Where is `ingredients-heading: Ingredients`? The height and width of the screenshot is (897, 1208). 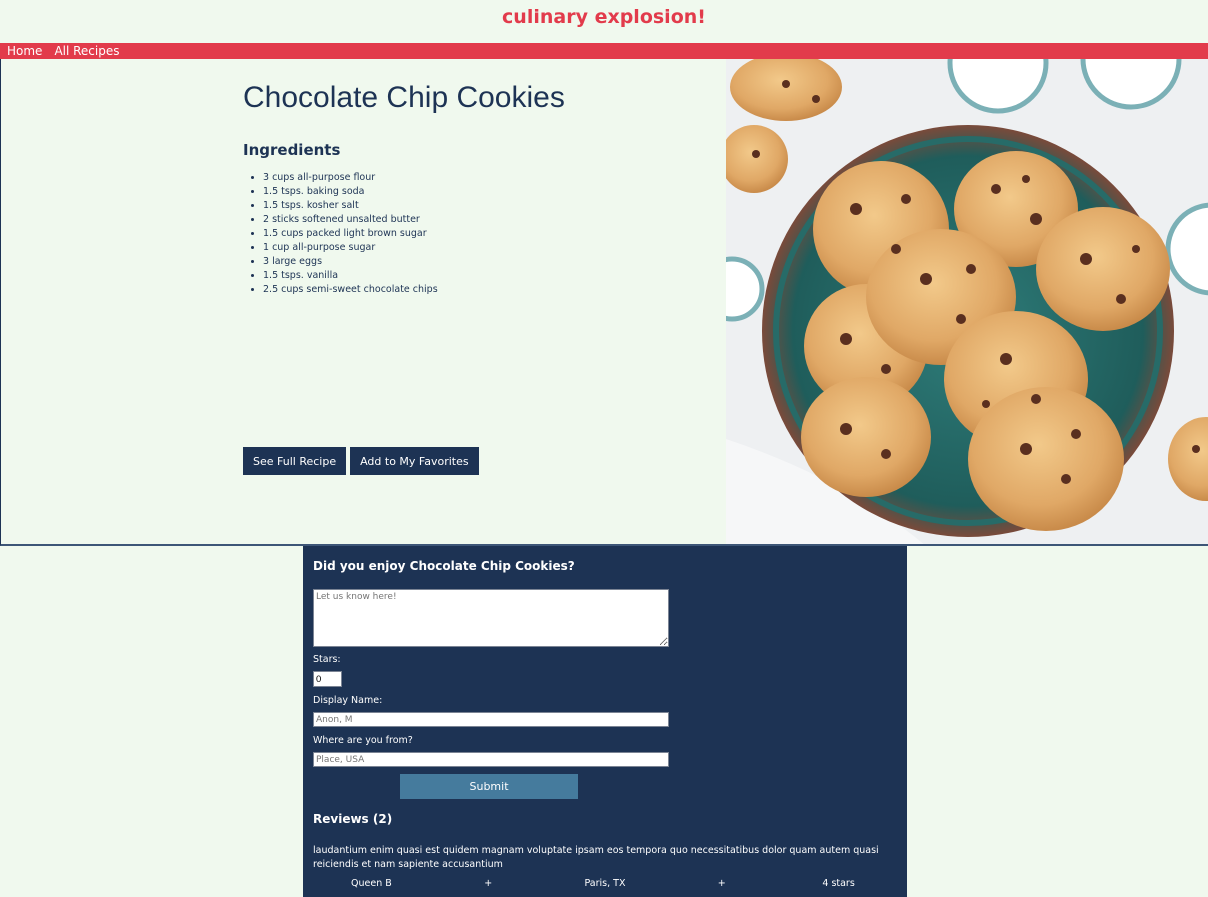
ingredients-heading: Ingredients is located at coordinates (292, 150).